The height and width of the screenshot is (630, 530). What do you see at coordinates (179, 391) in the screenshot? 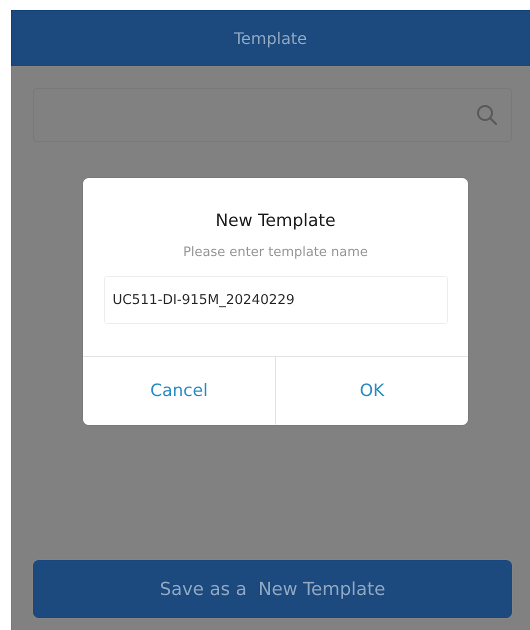
I see `cancel-button: Cancel` at bounding box center [179, 391].